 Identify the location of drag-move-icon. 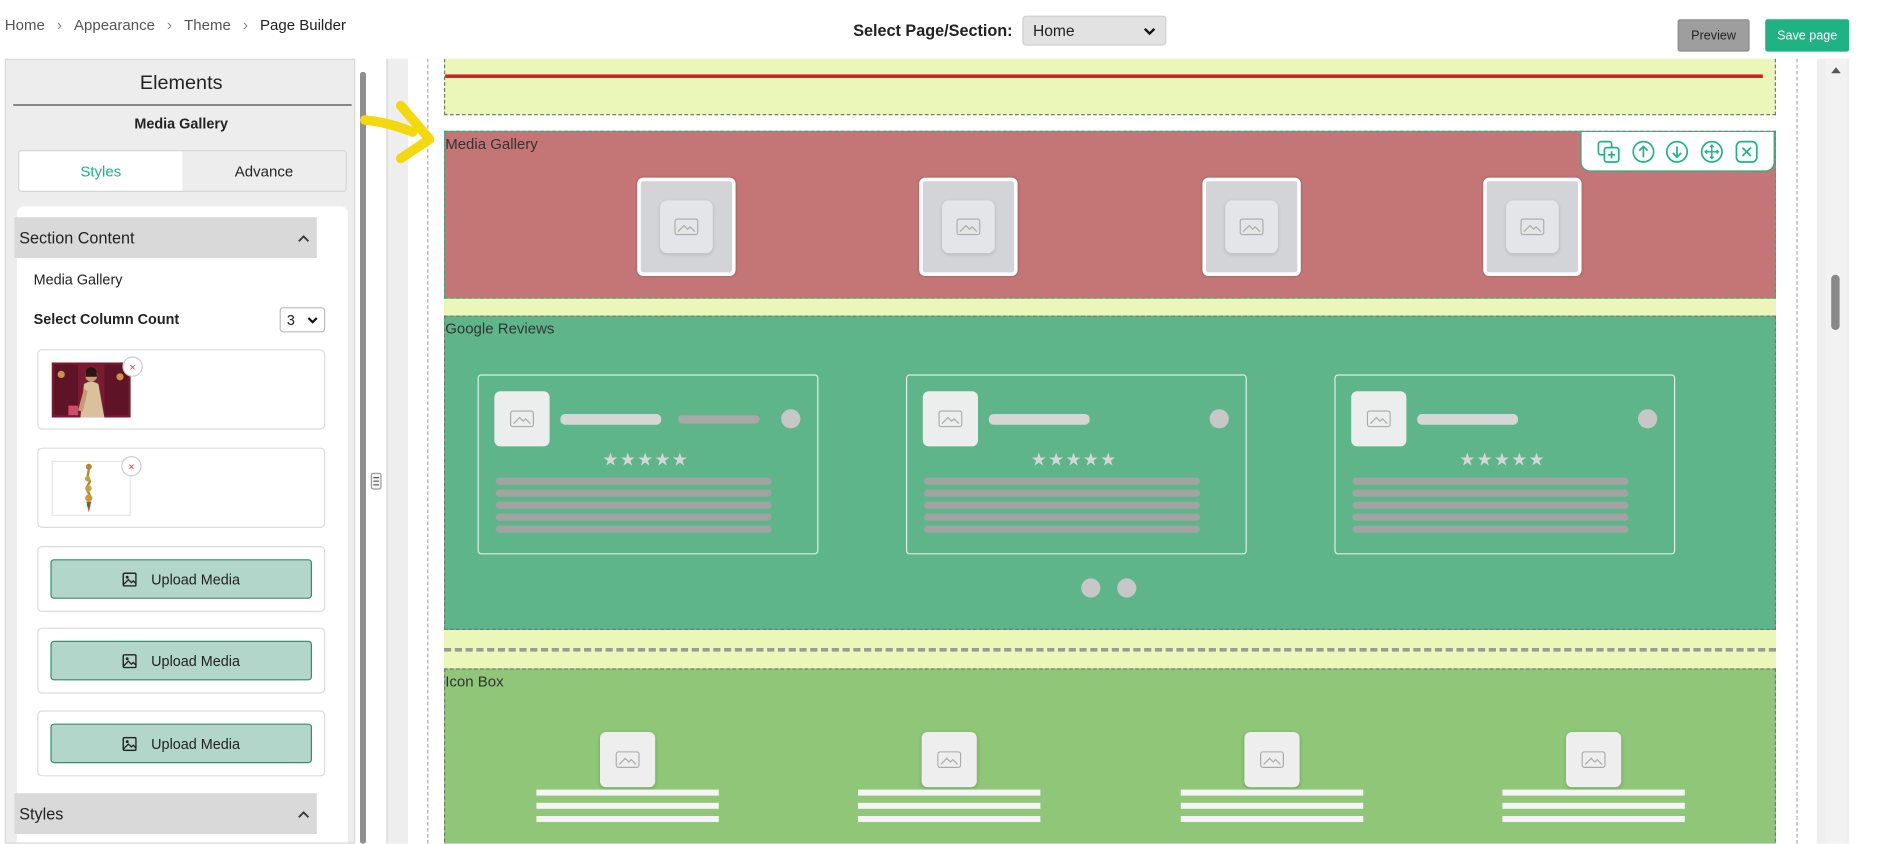
(1712, 151).